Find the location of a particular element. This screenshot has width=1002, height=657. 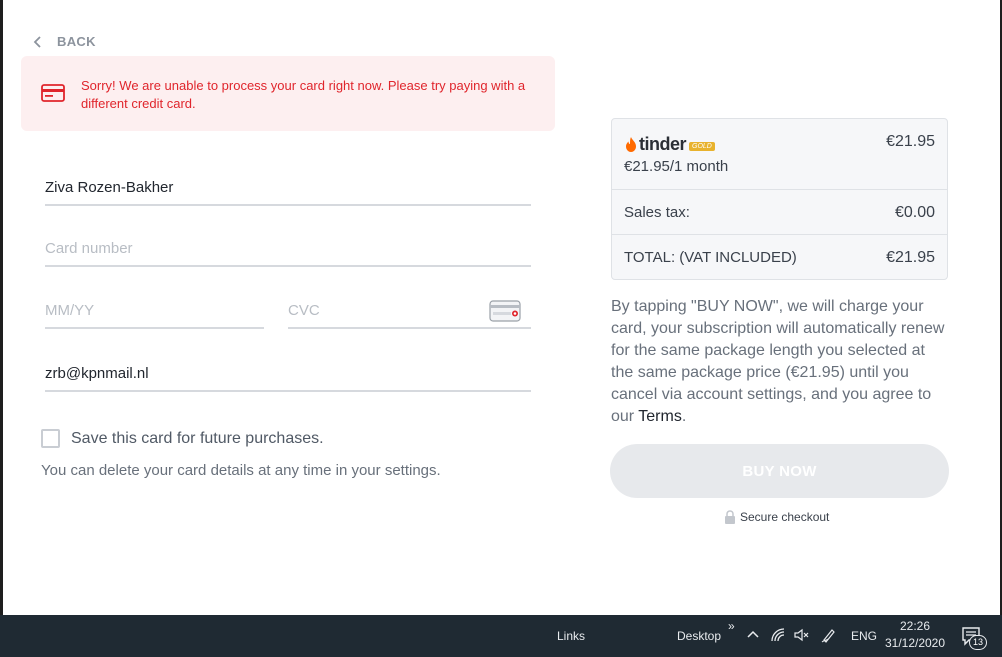

email-input is located at coordinates (288, 373).